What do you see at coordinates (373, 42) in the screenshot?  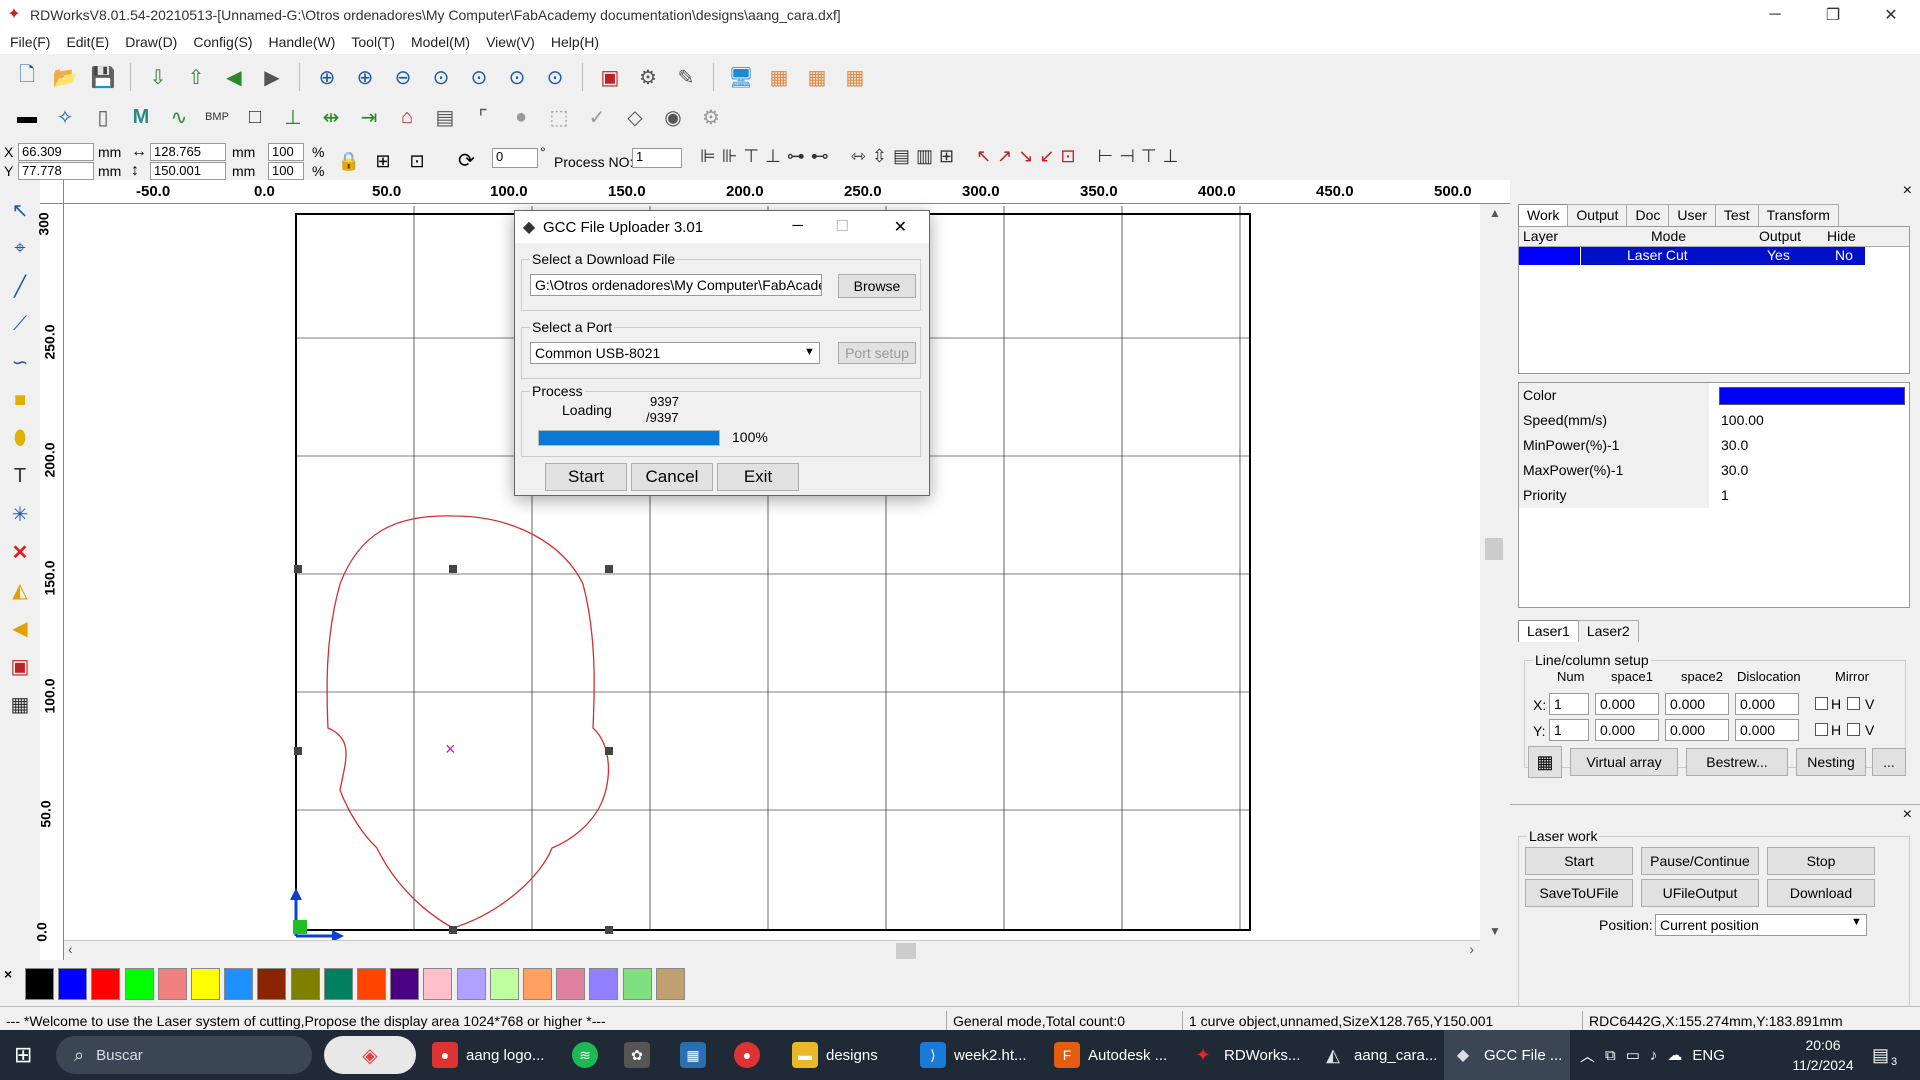 I see `menu-tool: Tool(T)` at bounding box center [373, 42].